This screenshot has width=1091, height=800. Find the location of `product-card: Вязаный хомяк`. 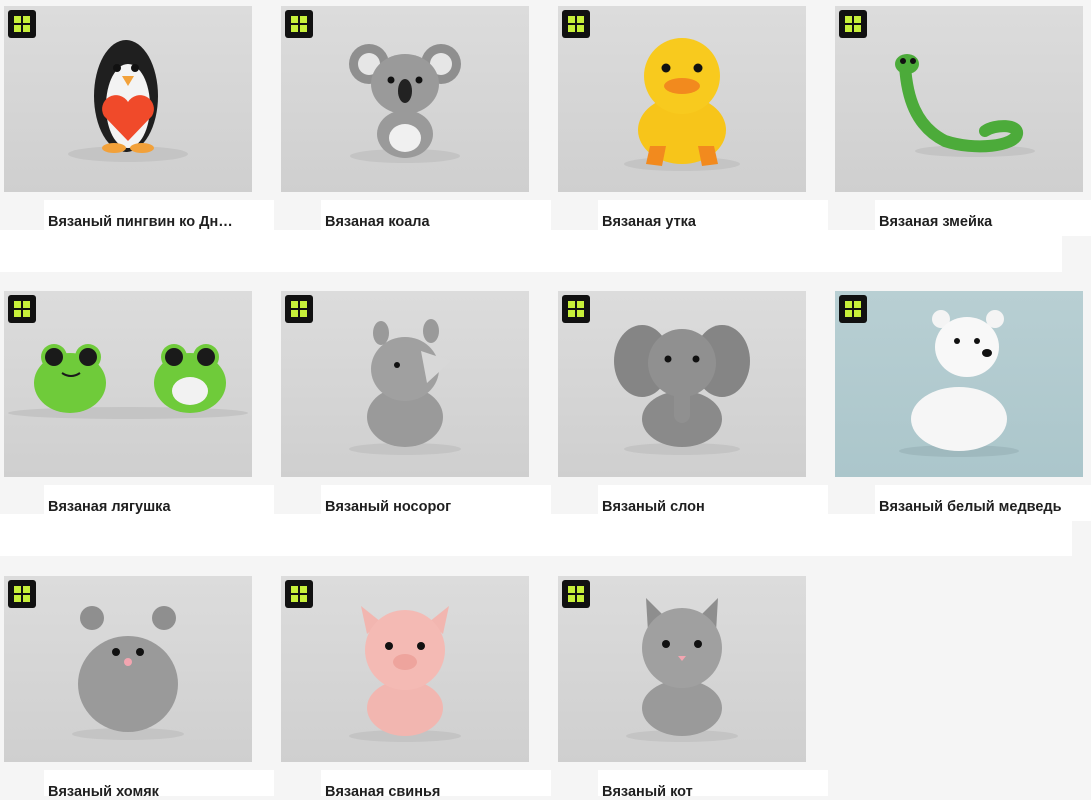

product-card: Вязаный хомяк is located at coordinates (139, 688).